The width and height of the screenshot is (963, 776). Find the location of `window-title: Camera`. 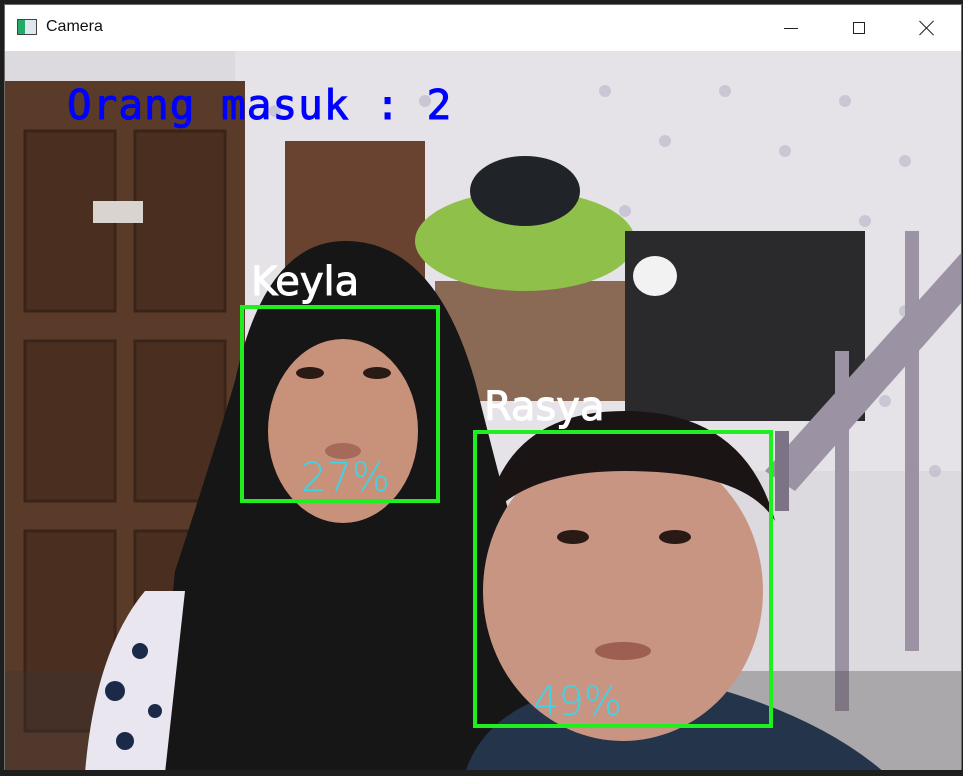

window-title: Camera is located at coordinates (74, 26).